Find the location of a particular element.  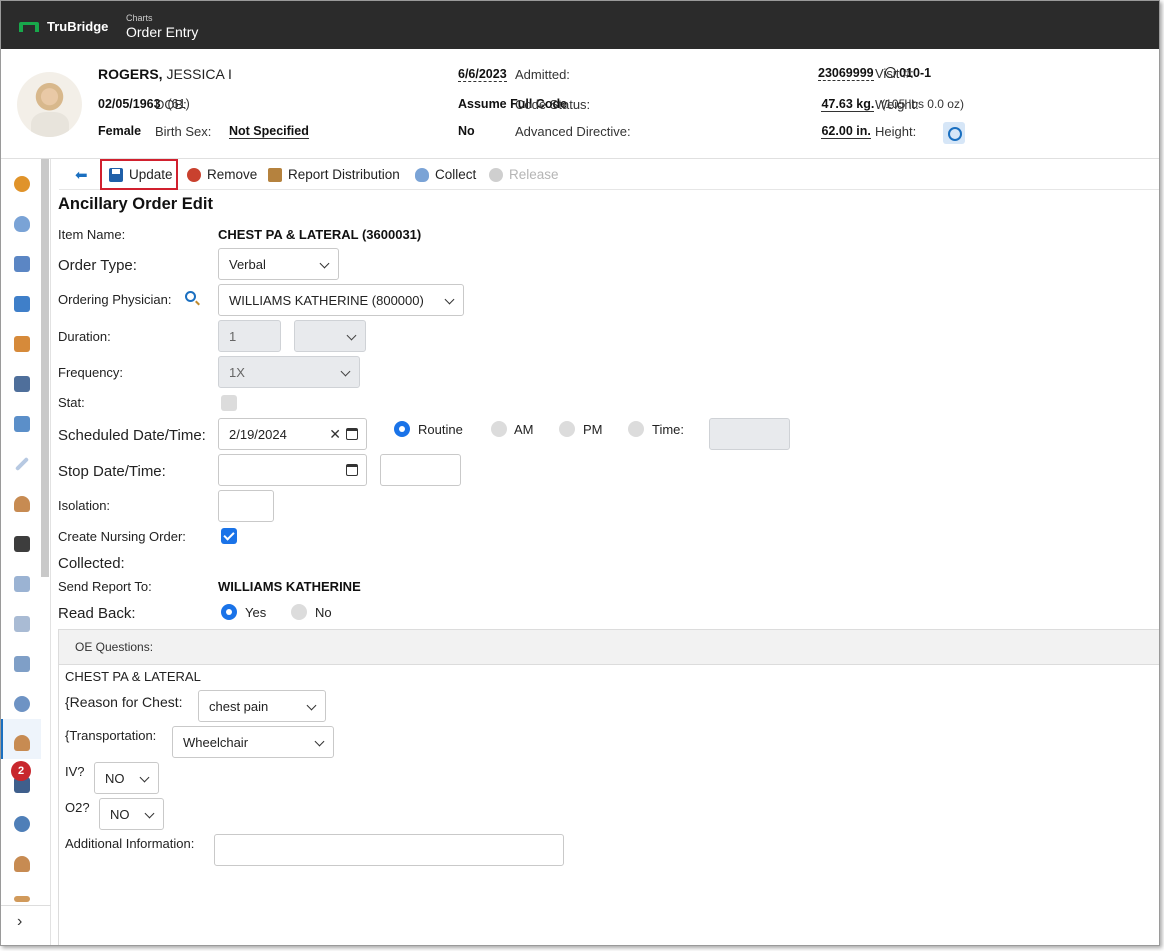

expand-rail-icon: › is located at coordinates (19, 922).